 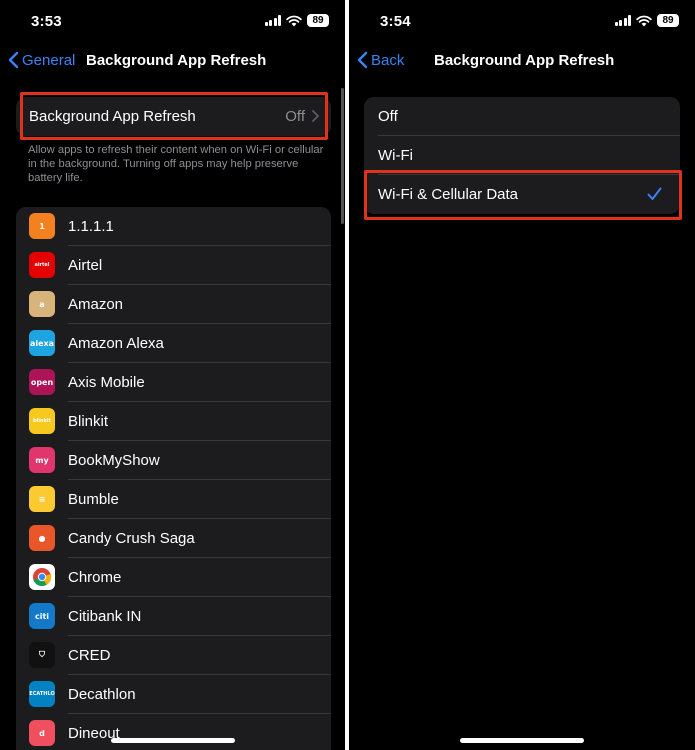 I want to click on app-row: ⛉ CRED, so click(x=173, y=655).